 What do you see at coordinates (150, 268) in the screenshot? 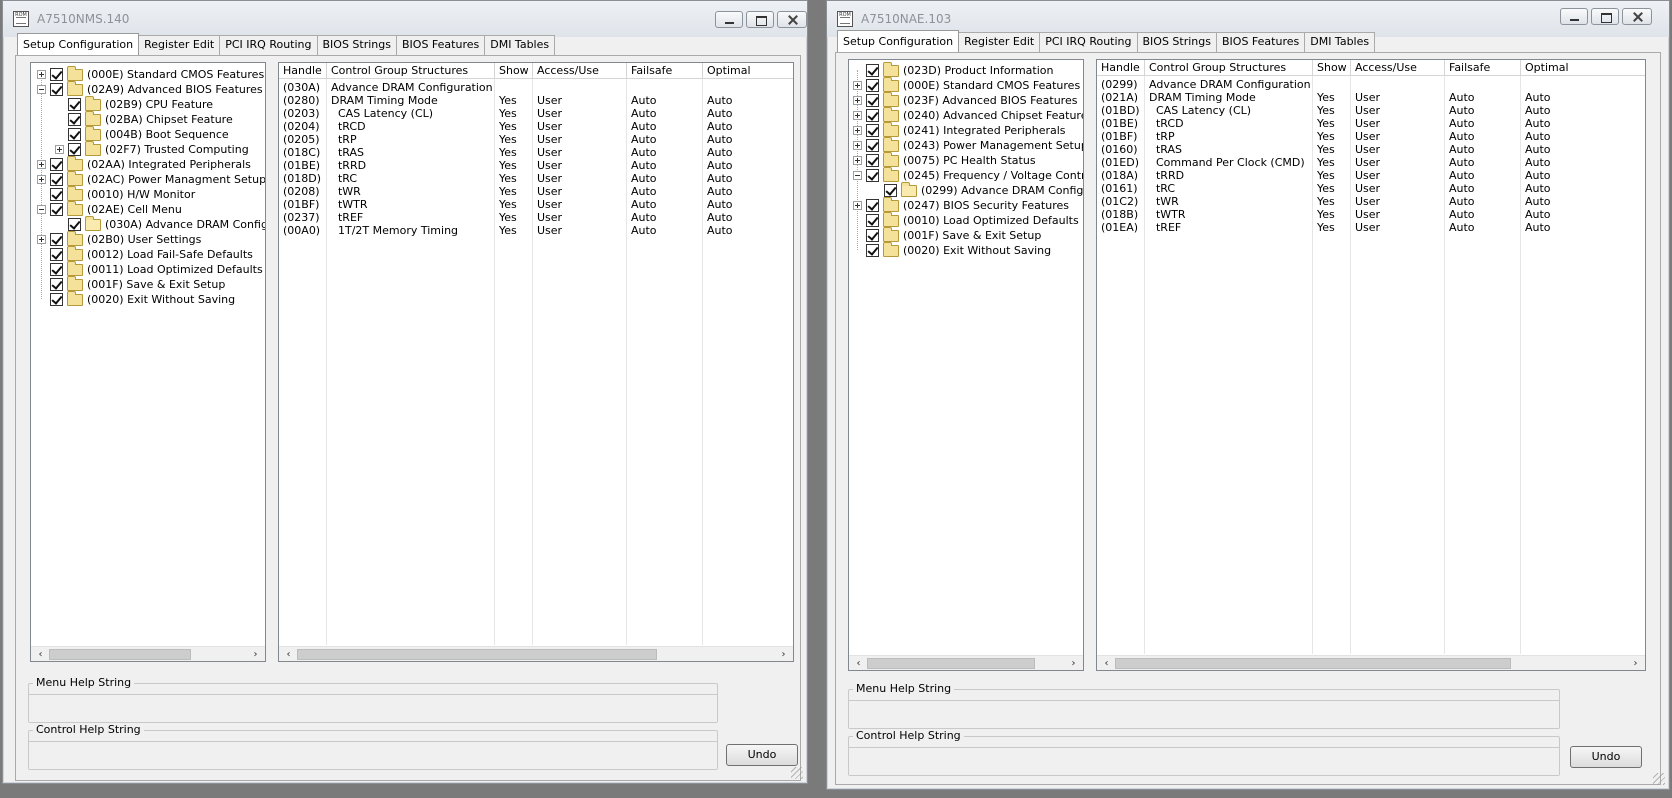
I see `tree-item: (0011) Load Optimized Defaults` at bounding box center [150, 268].